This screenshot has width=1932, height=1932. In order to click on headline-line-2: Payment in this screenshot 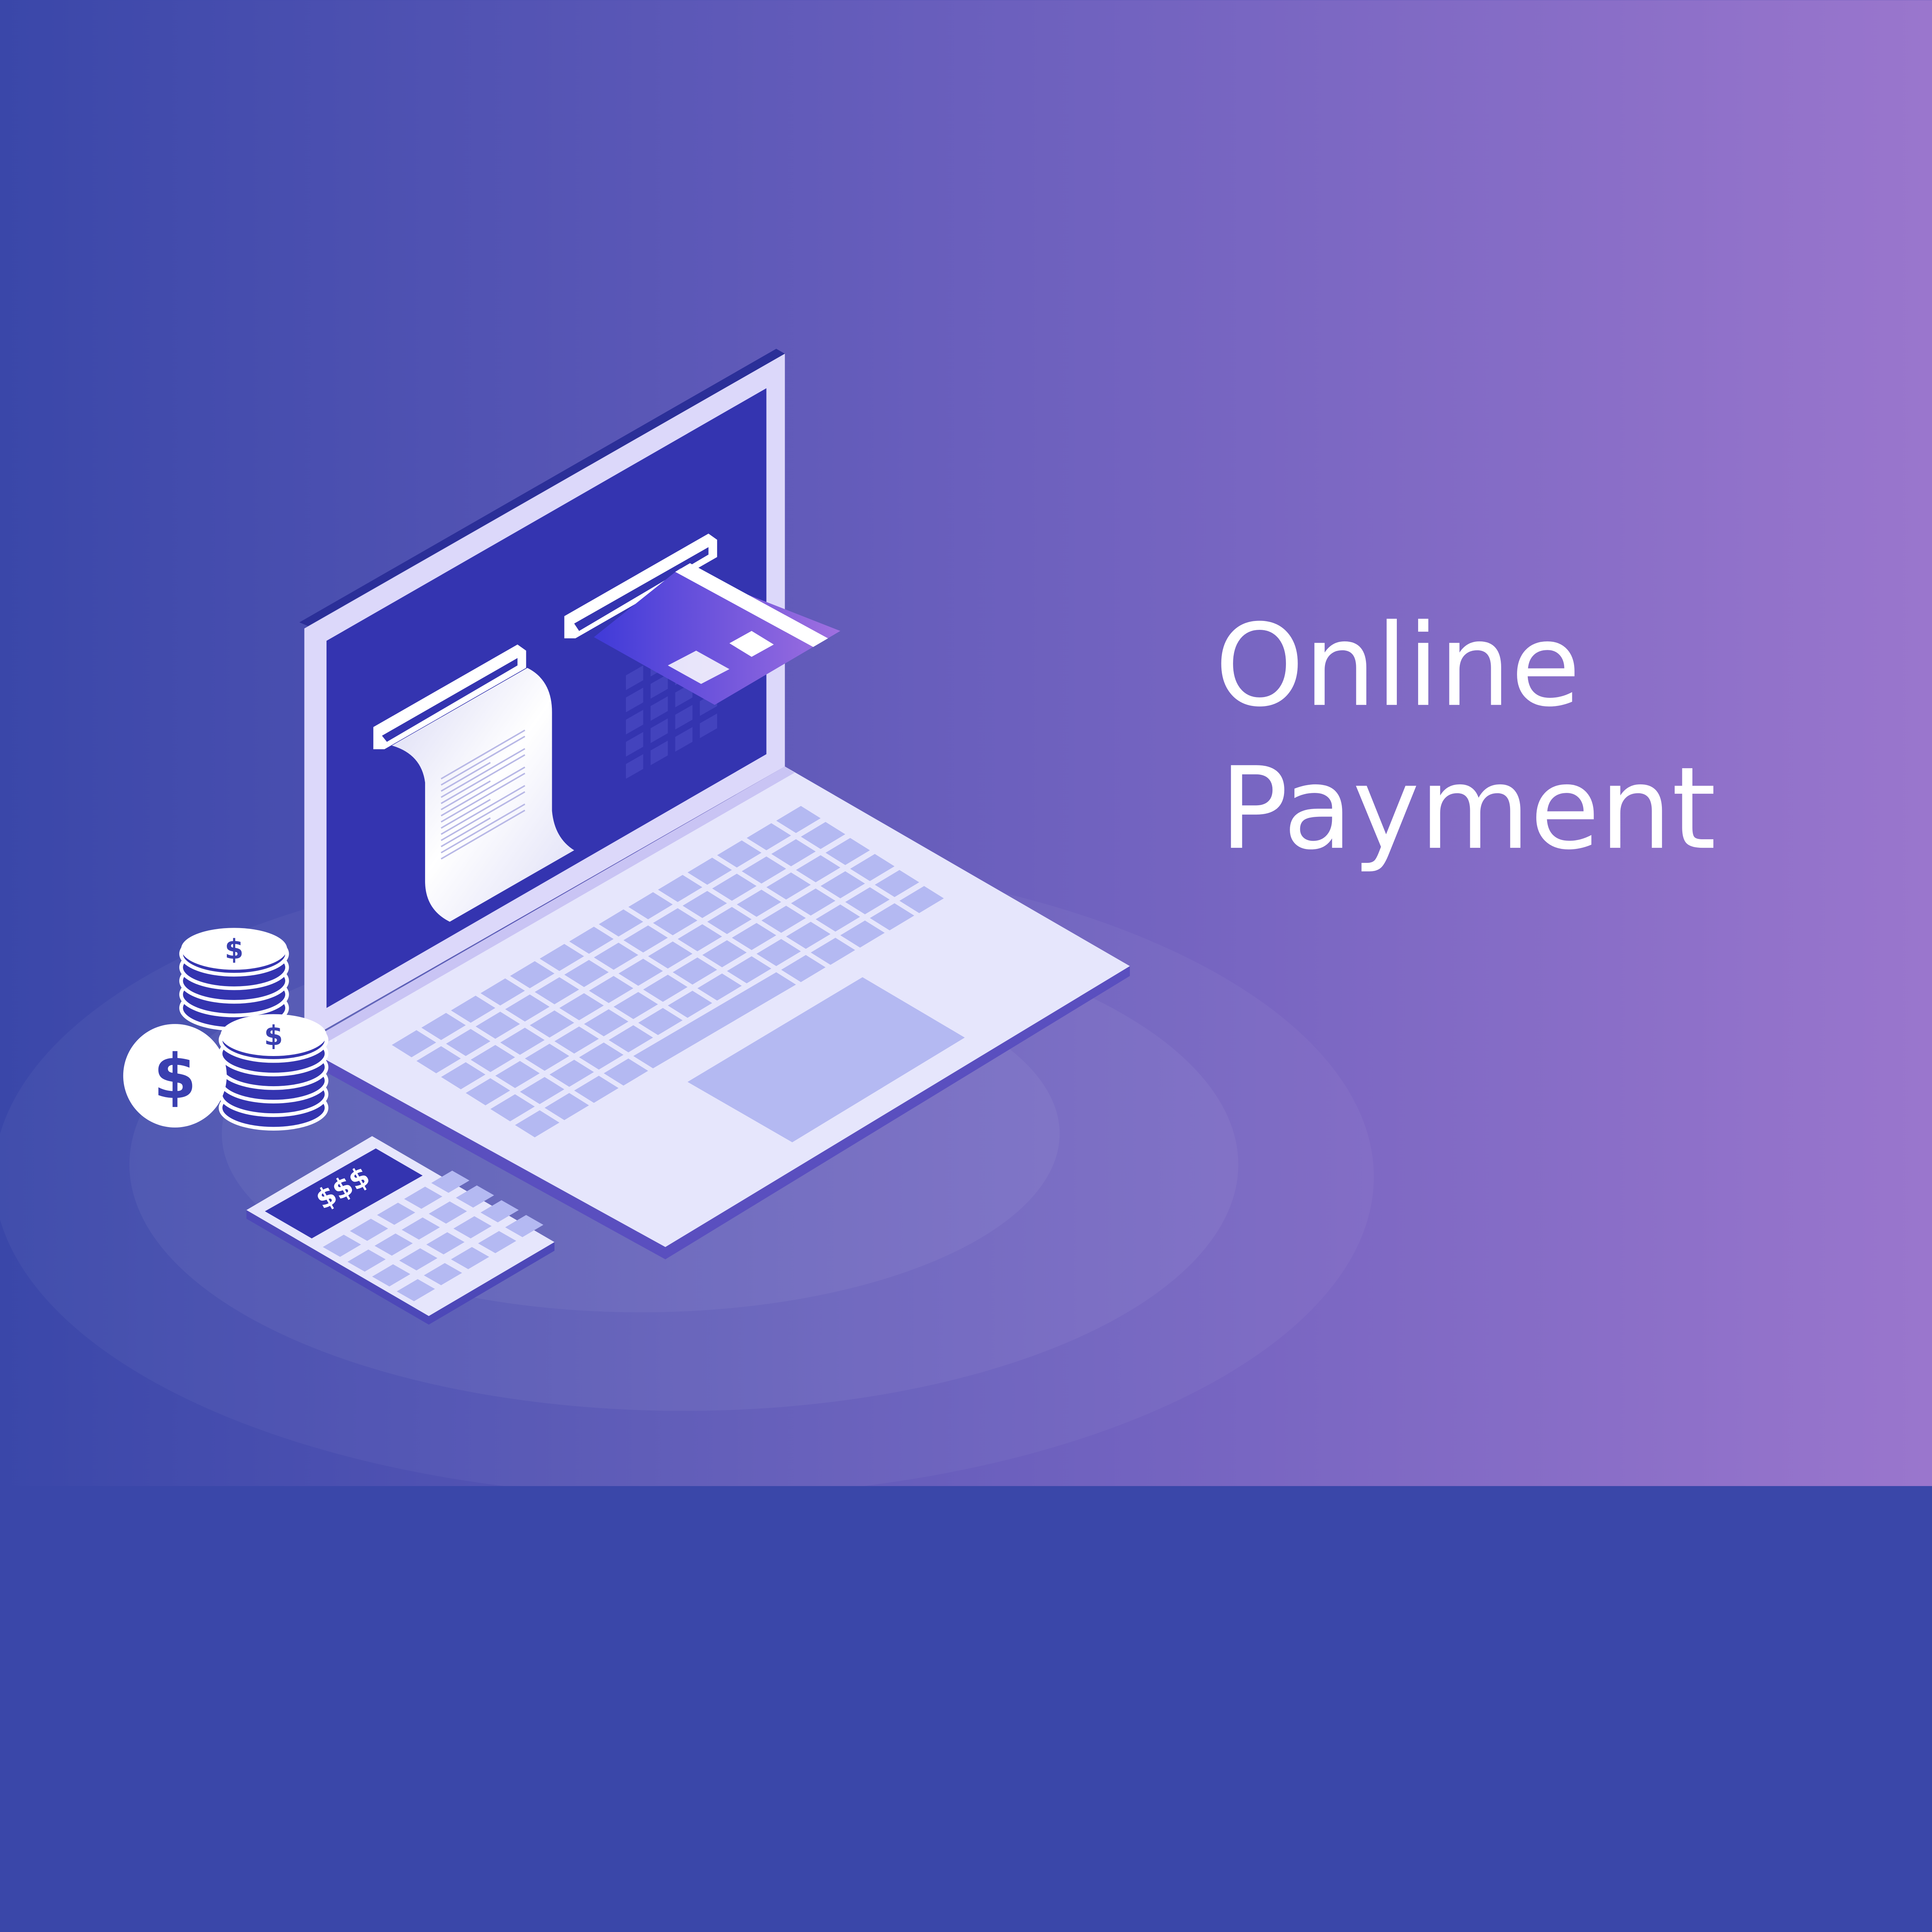, I will do `click(1468, 809)`.